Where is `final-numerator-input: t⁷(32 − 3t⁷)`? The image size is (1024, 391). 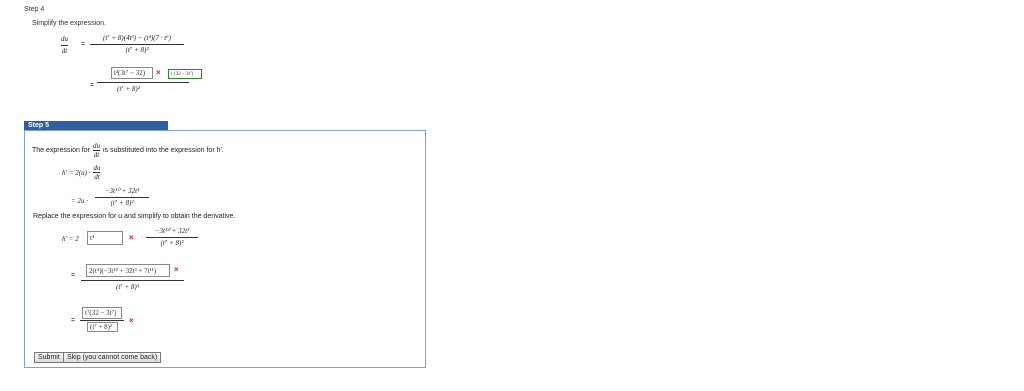 final-numerator-input: t⁷(32 − 3t⁷) is located at coordinates (102, 313).